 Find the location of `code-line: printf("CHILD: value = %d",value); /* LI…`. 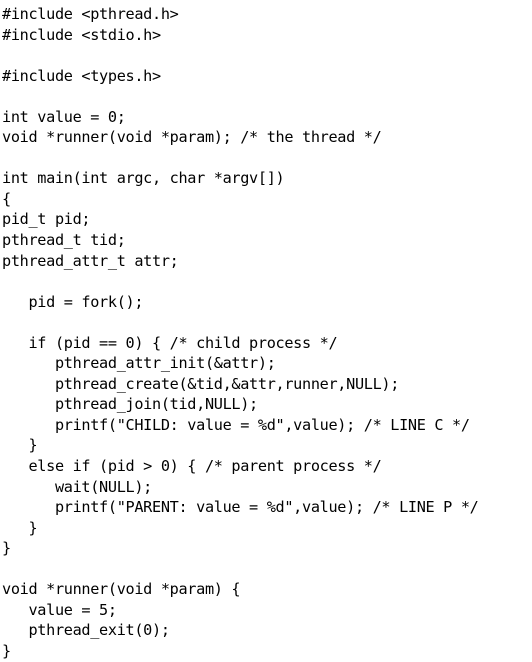

code-line: printf("CHILD: value = %d",value); /* LI… is located at coordinates (236, 424).